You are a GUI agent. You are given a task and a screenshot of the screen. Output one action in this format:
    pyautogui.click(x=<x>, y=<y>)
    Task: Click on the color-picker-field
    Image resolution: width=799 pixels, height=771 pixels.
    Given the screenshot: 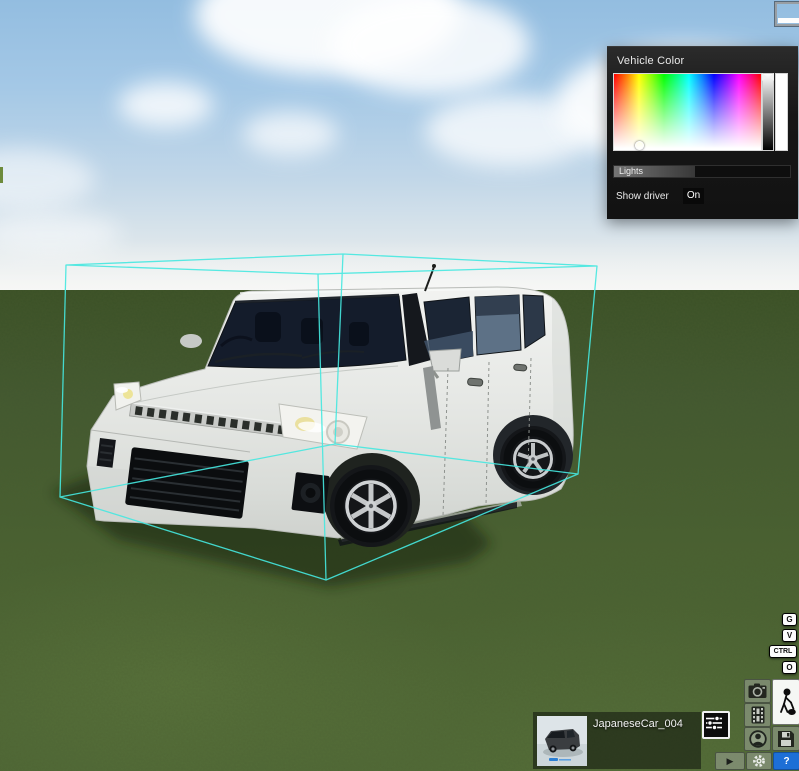 What is the action you would take?
    pyautogui.click(x=687, y=112)
    